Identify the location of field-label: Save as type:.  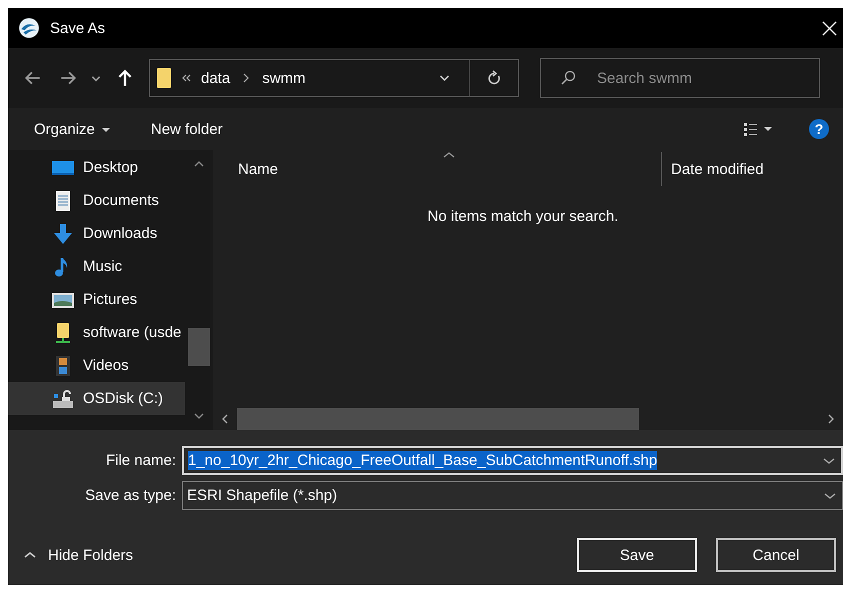
(130, 495).